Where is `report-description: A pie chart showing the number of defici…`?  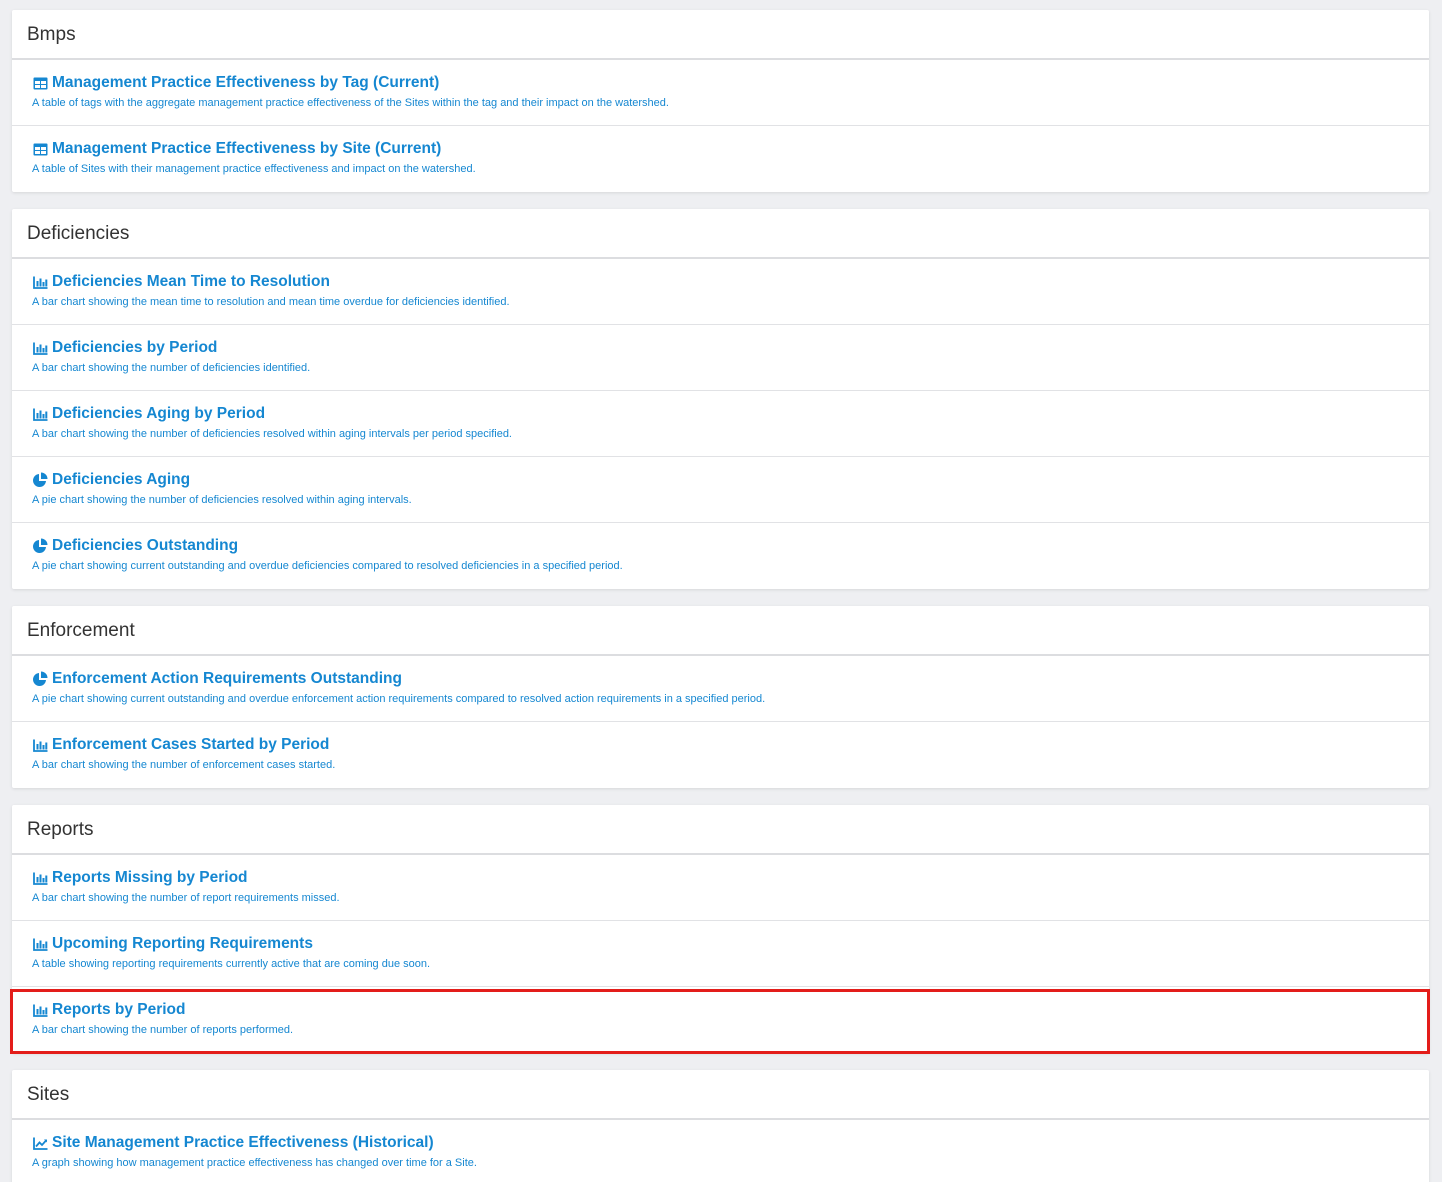
report-description: A pie chart showing the number of defici… is located at coordinates (222, 500).